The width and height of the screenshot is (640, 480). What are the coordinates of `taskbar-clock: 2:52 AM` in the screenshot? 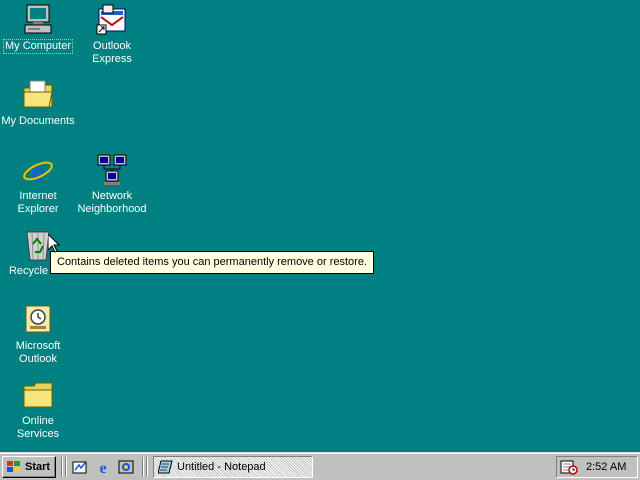 It's located at (606, 467).